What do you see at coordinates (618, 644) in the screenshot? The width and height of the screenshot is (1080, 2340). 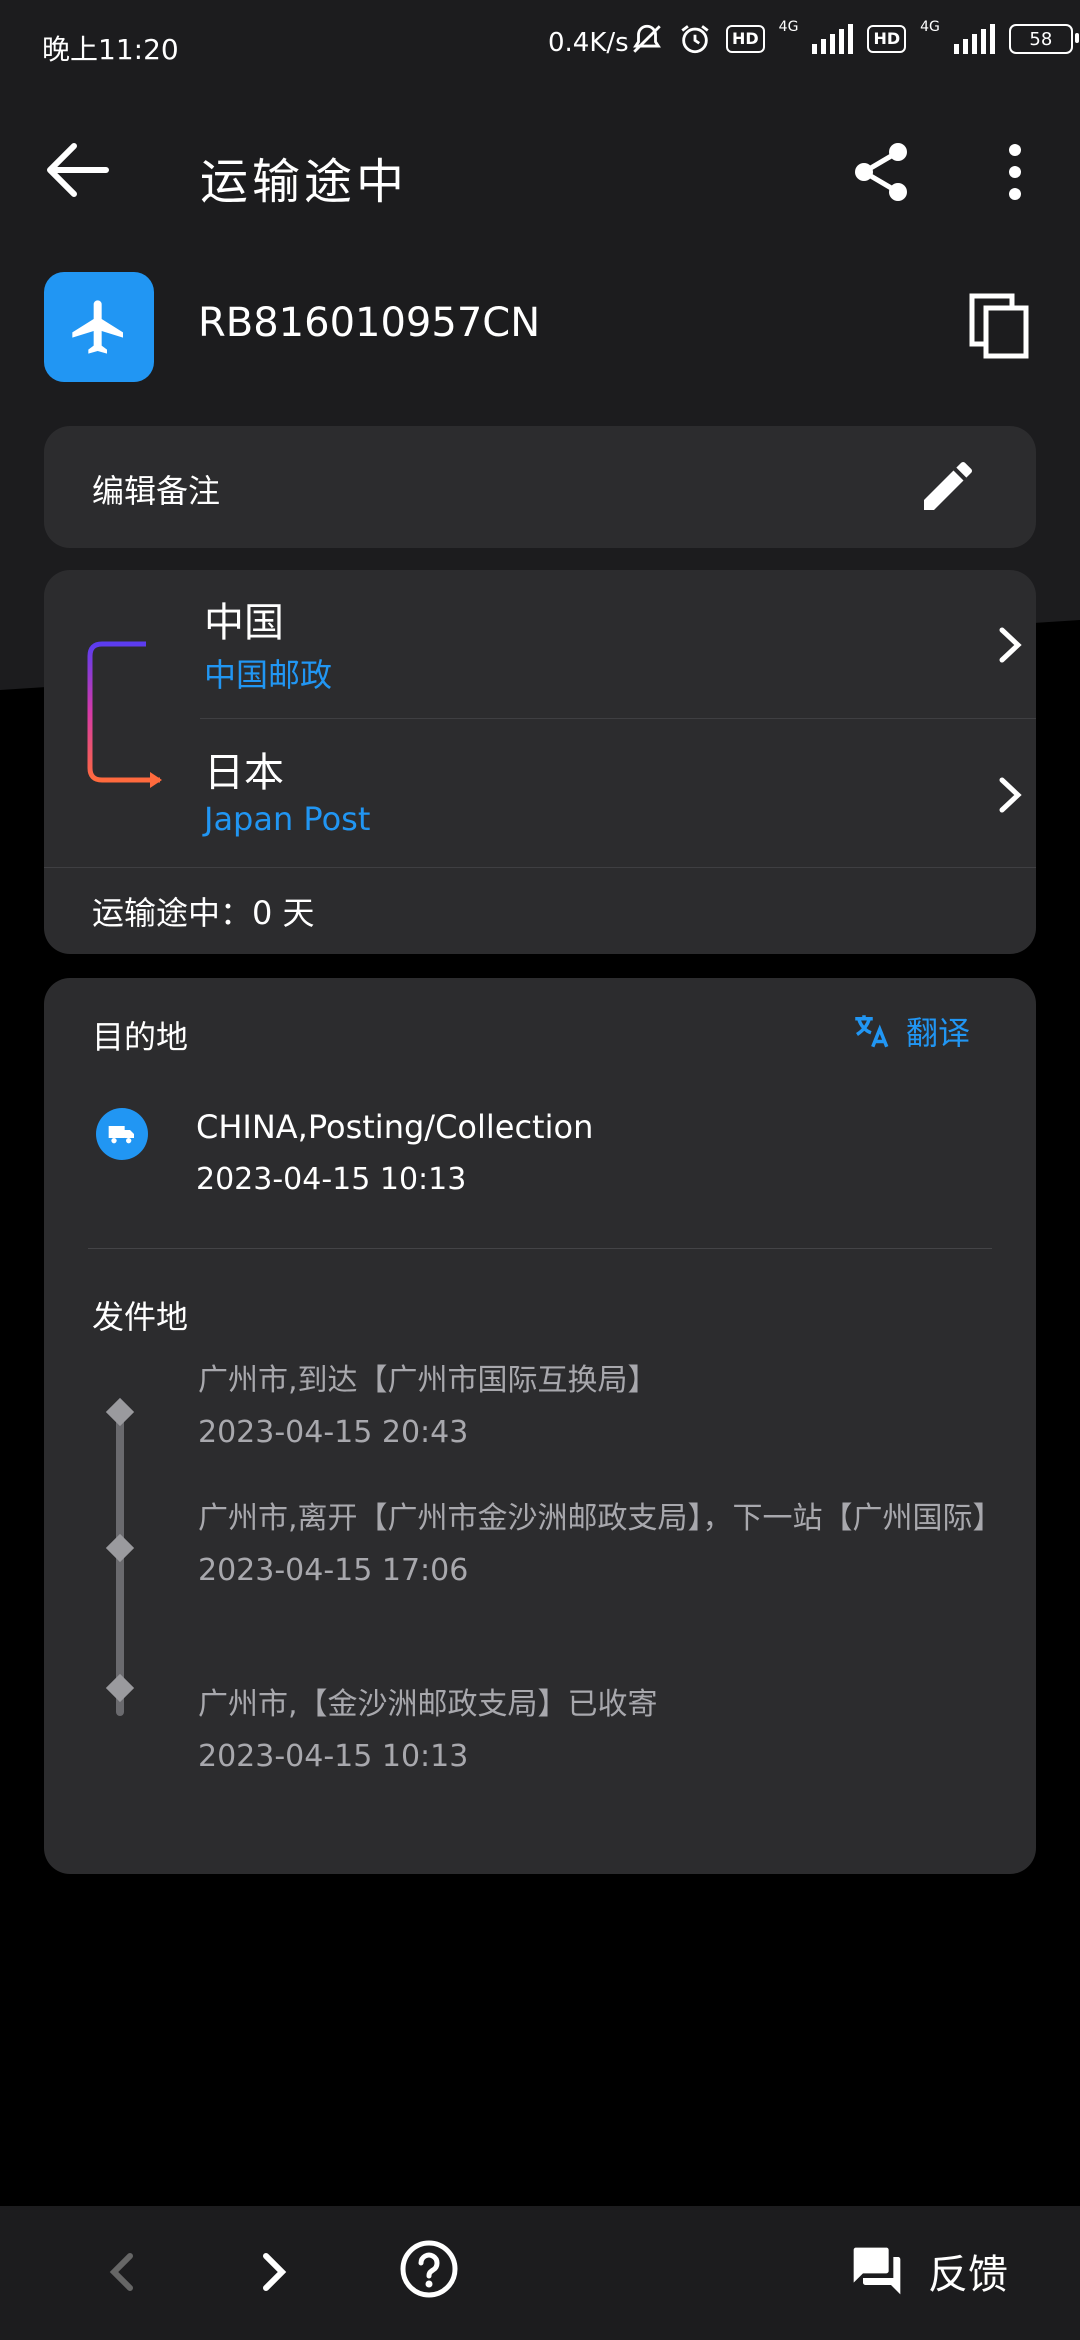 I see `route-origin-row: 中国 中国邮政` at bounding box center [618, 644].